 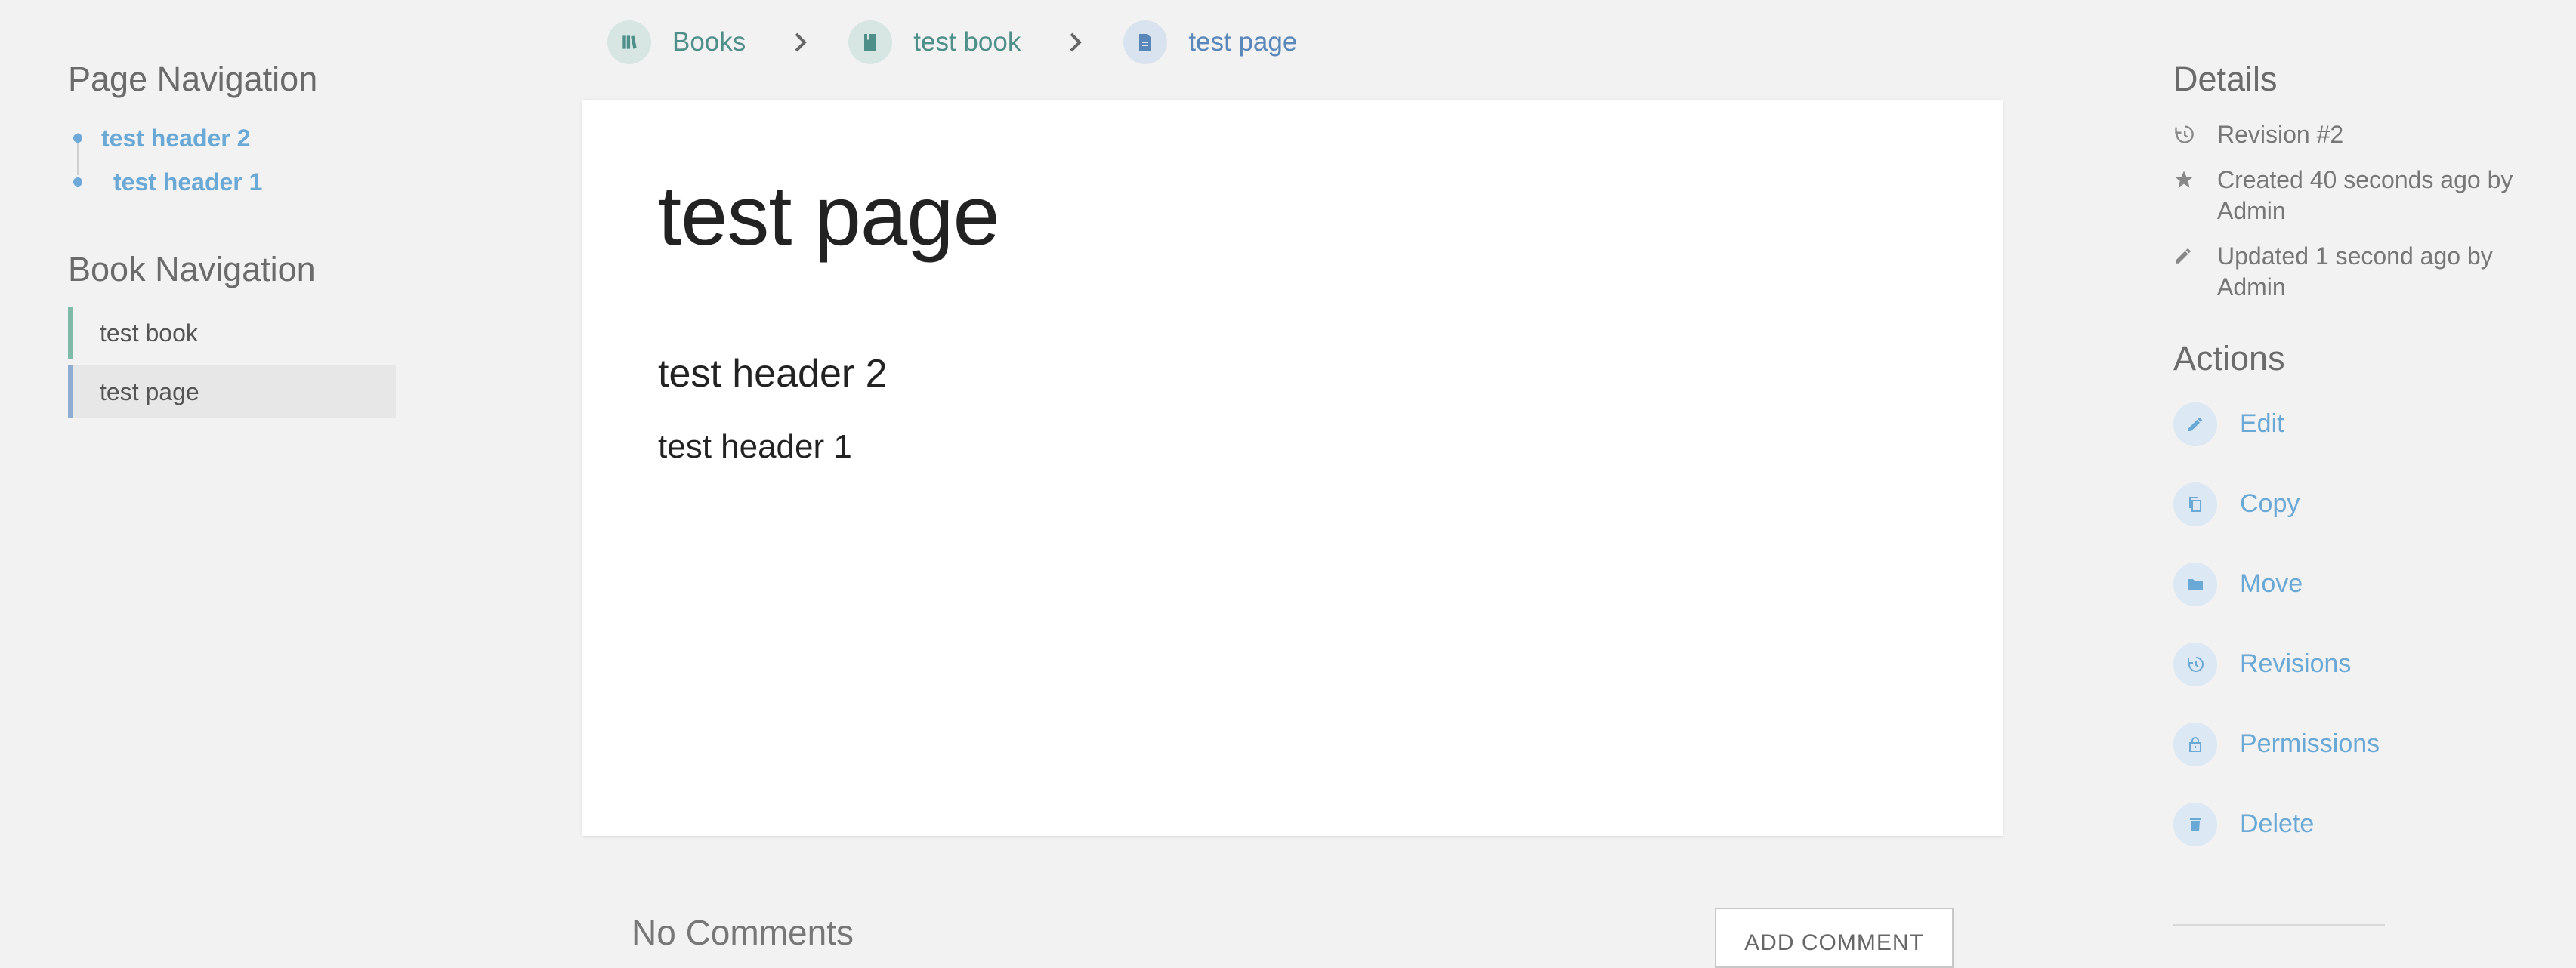 I want to click on breadcrumb-books-label: Books, so click(x=709, y=42).